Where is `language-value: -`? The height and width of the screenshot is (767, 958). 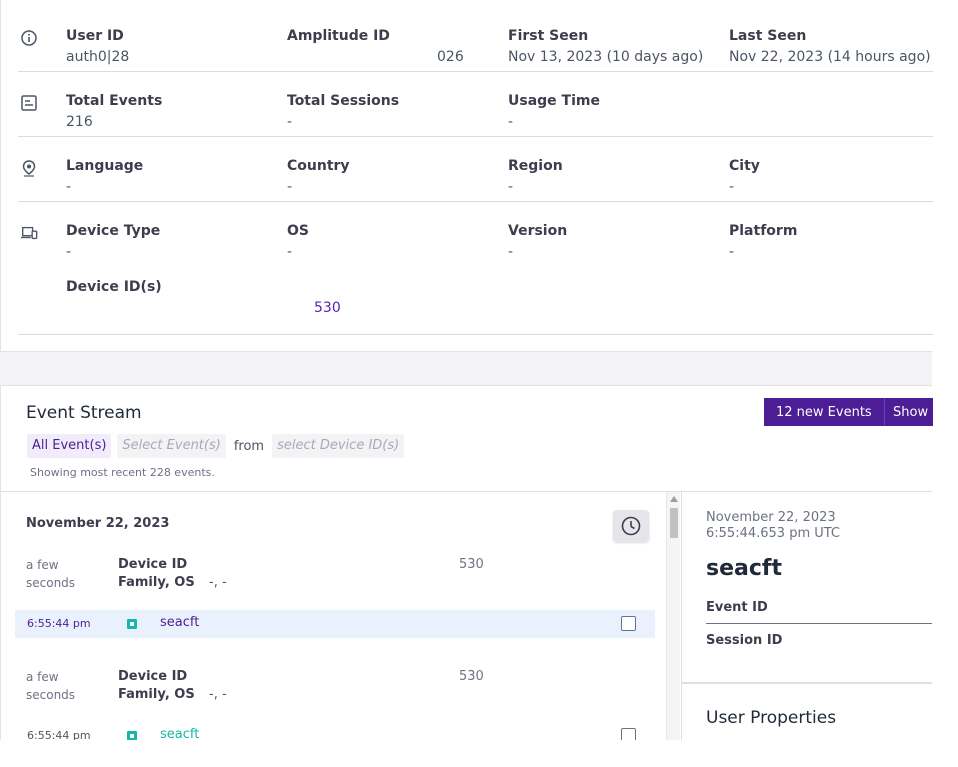
language-value: - is located at coordinates (69, 187).